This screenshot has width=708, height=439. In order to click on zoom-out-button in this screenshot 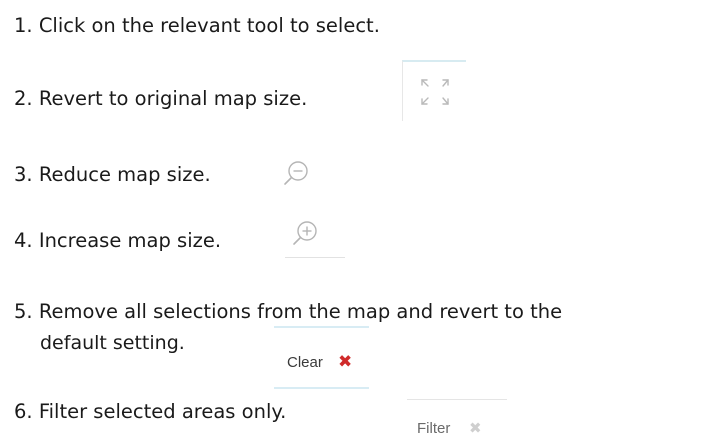, I will do `click(296, 173)`.